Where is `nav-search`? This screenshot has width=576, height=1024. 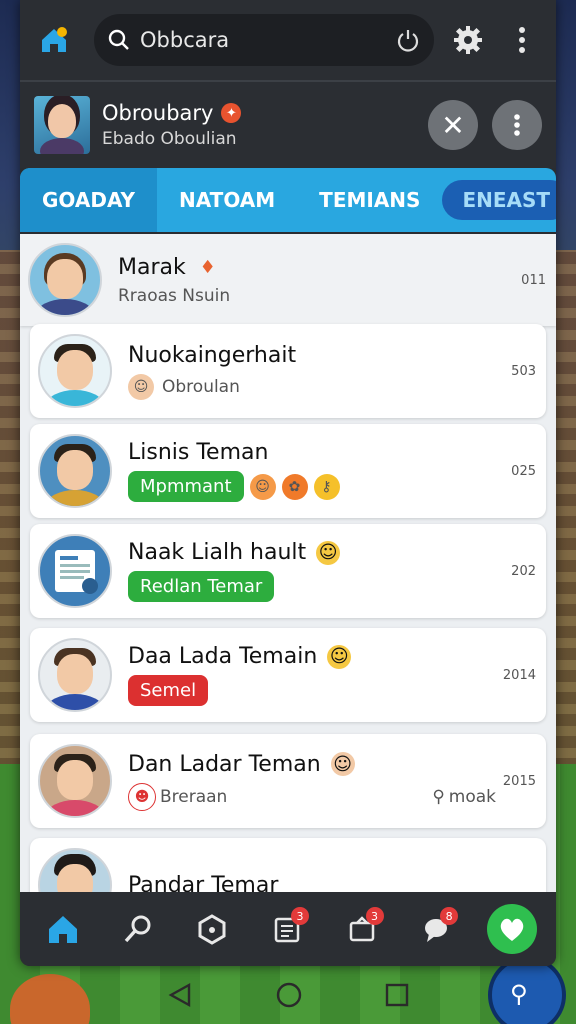 nav-search is located at coordinates (138, 929).